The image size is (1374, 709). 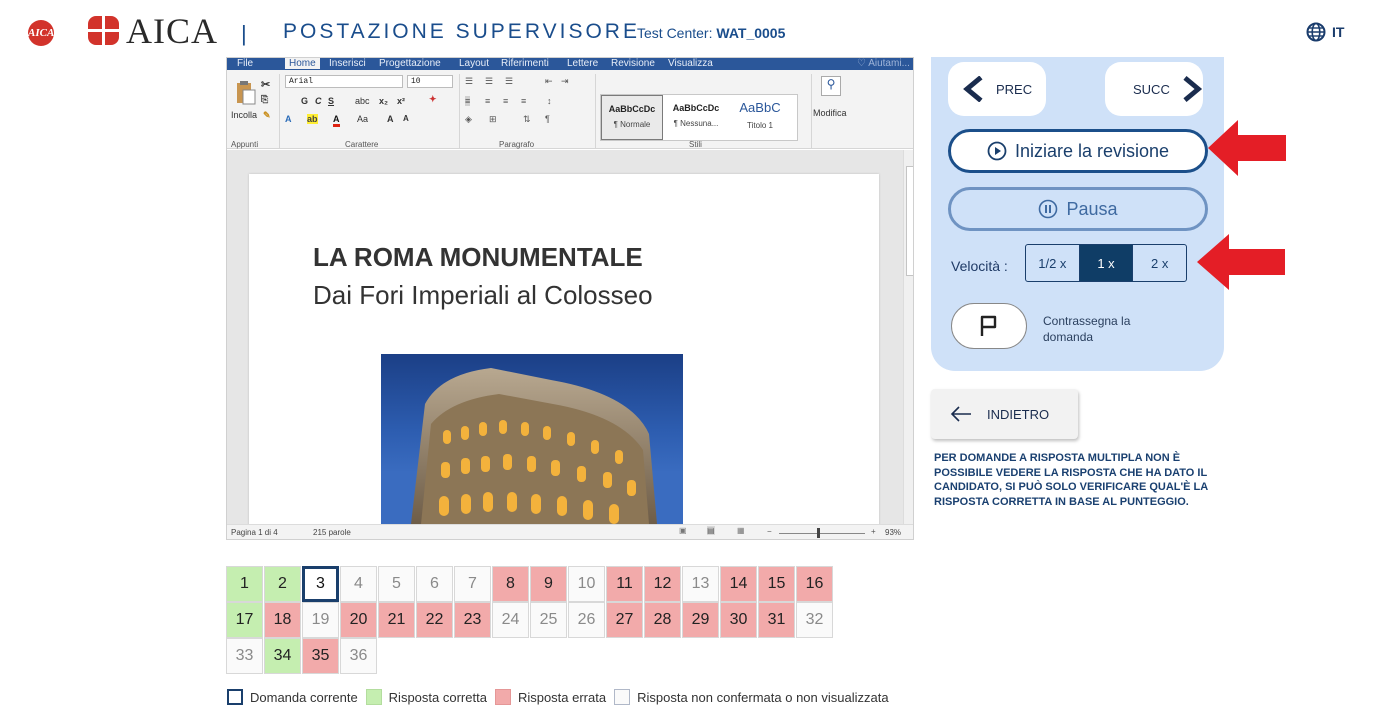 I want to click on bullets-icon: ☰, so click(x=469, y=81).